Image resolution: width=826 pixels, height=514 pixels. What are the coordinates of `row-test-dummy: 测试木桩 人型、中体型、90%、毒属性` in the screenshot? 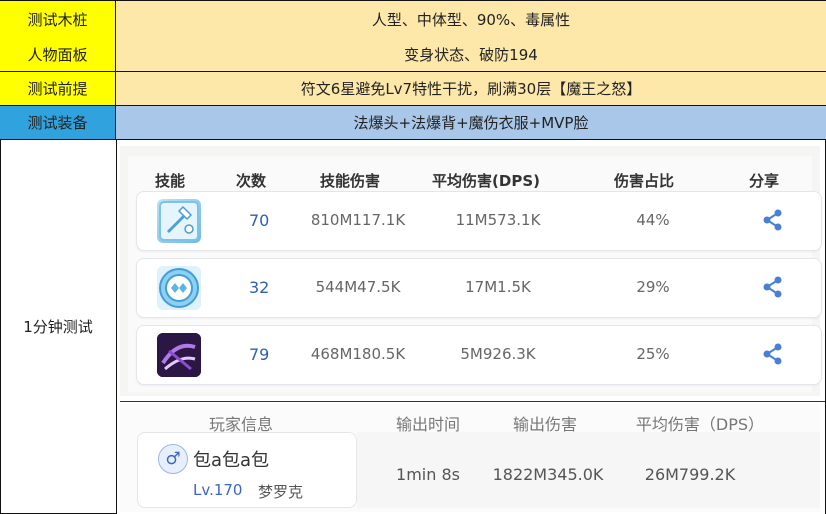 It's located at (413, 19).